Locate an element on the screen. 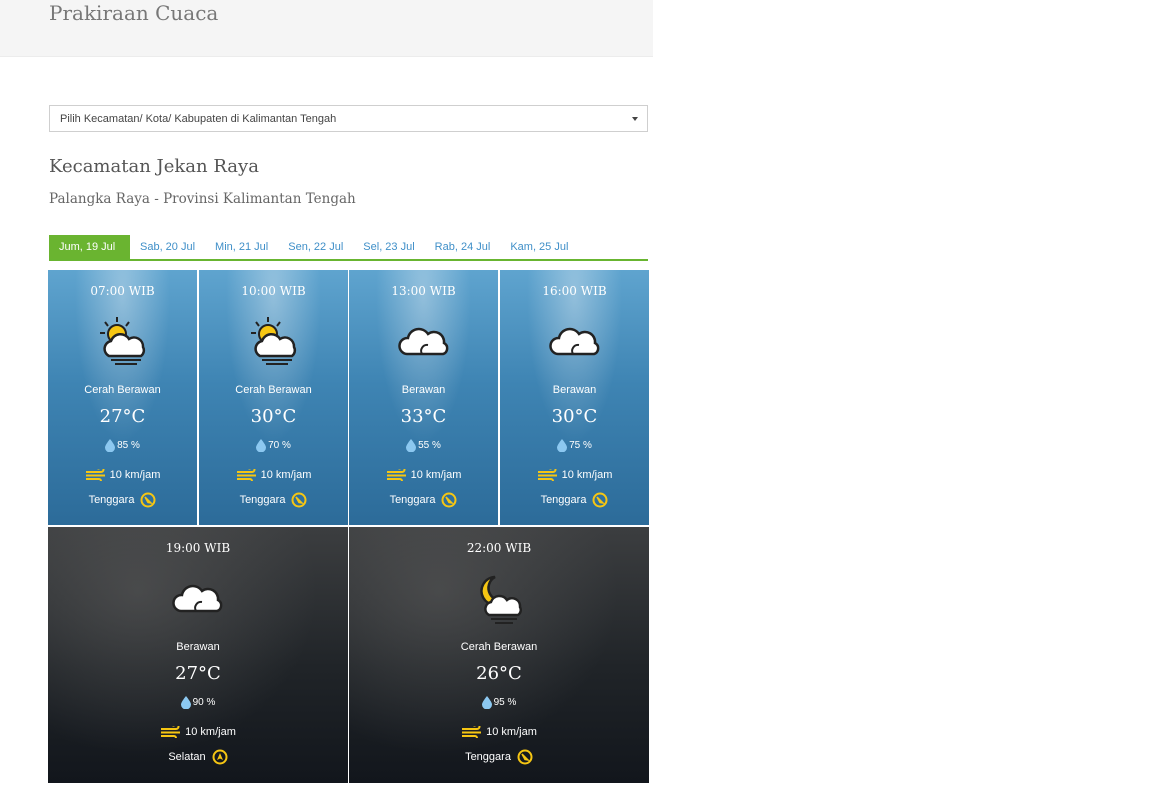 The width and height of the screenshot is (1152, 788). humidity-value: 85 % is located at coordinates (128, 445).